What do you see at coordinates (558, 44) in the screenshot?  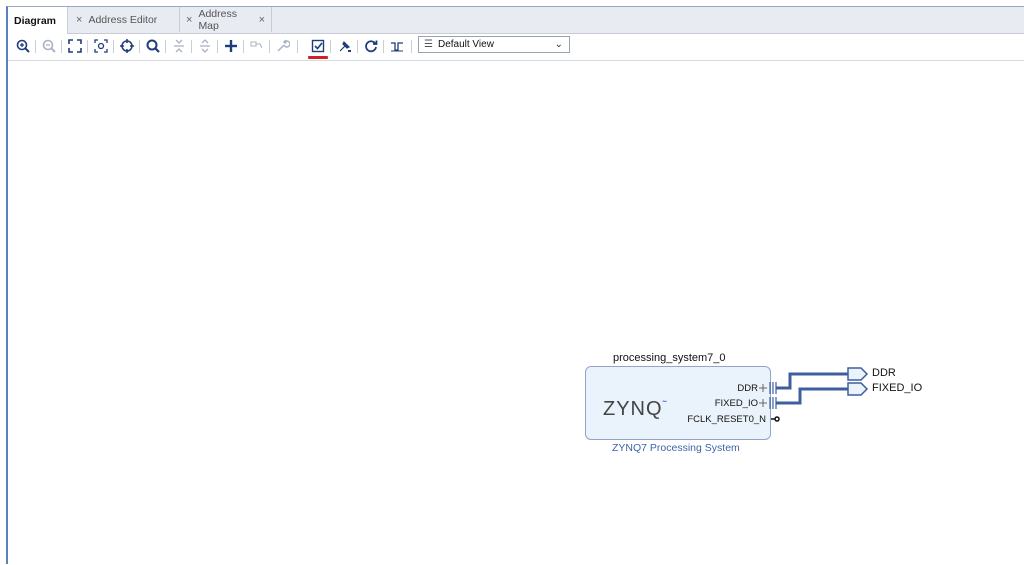 I see `chevron-down-icon: ⌄` at bounding box center [558, 44].